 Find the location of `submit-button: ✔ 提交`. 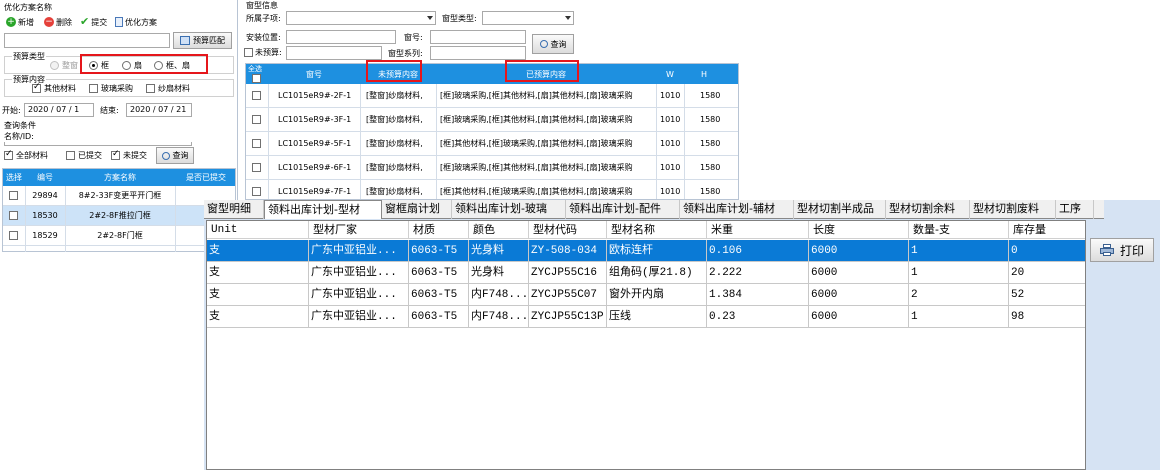

submit-button: ✔ 提交 is located at coordinates (93, 22).